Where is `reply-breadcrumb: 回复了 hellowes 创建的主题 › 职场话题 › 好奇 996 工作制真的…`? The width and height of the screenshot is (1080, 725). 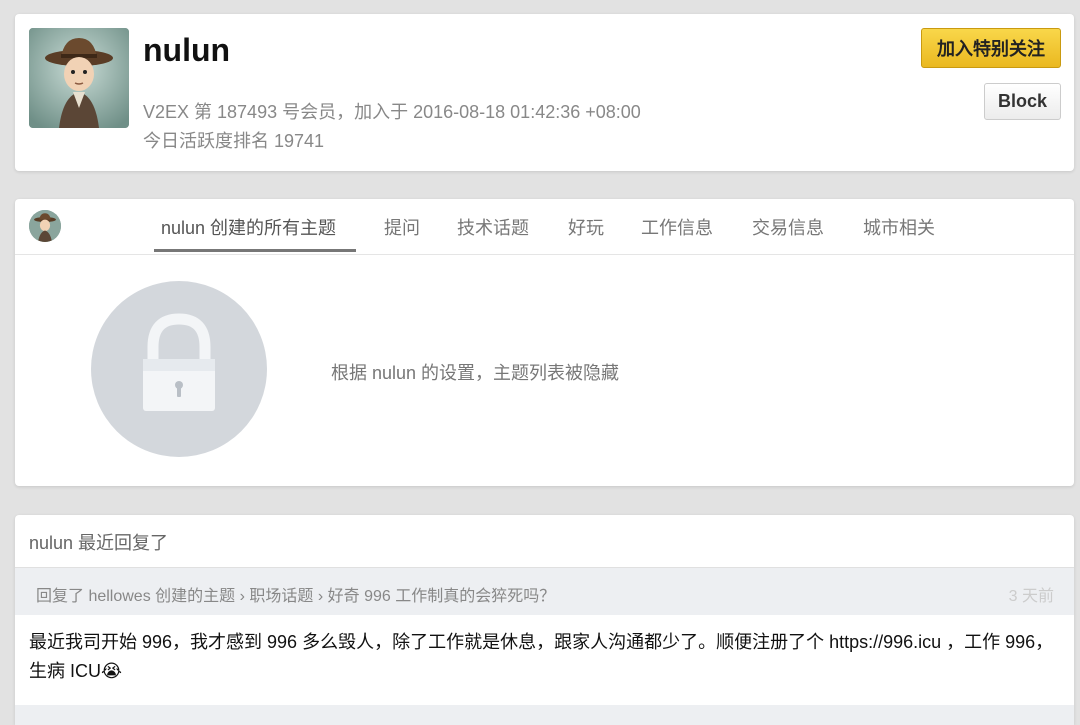 reply-breadcrumb: 回复了 hellowes 创建的主题 › 职场话题 › 好奇 996 工作制真的… is located at coordinates (295, 594).